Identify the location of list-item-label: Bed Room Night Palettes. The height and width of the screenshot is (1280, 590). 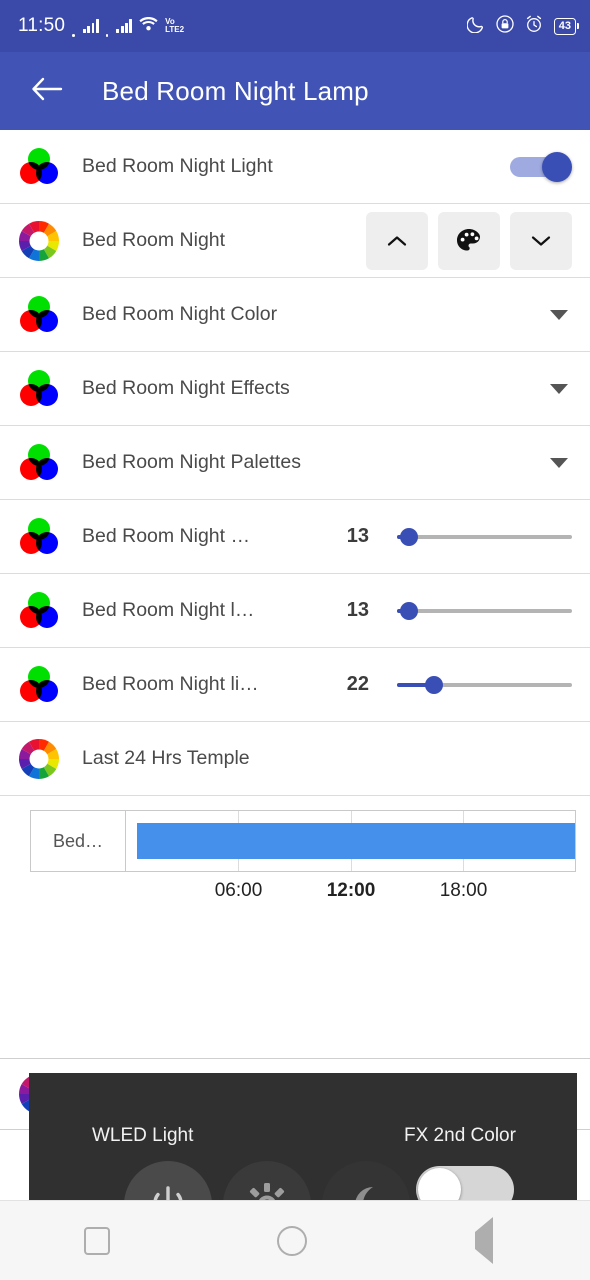
(191, 462).